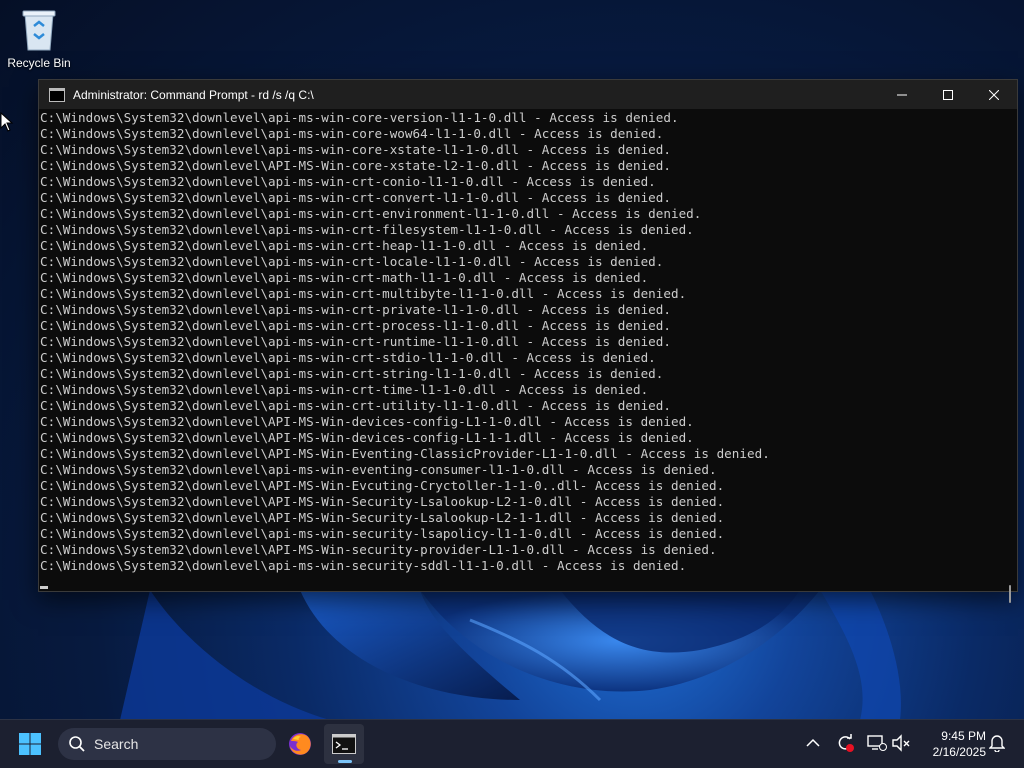 This screenshot has width=1024, height=768. I want to click on volume-muted-icon, so click(901, 743).